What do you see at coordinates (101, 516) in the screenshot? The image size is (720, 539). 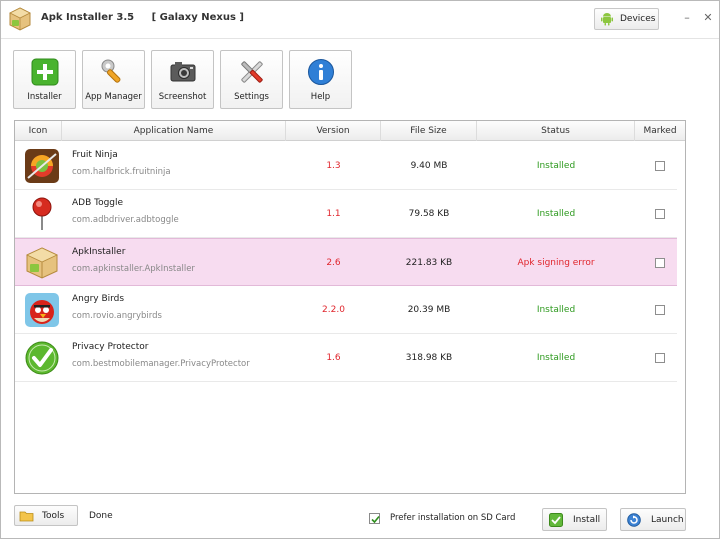 I see `status-text: Done` at bounding box center [101, 516].